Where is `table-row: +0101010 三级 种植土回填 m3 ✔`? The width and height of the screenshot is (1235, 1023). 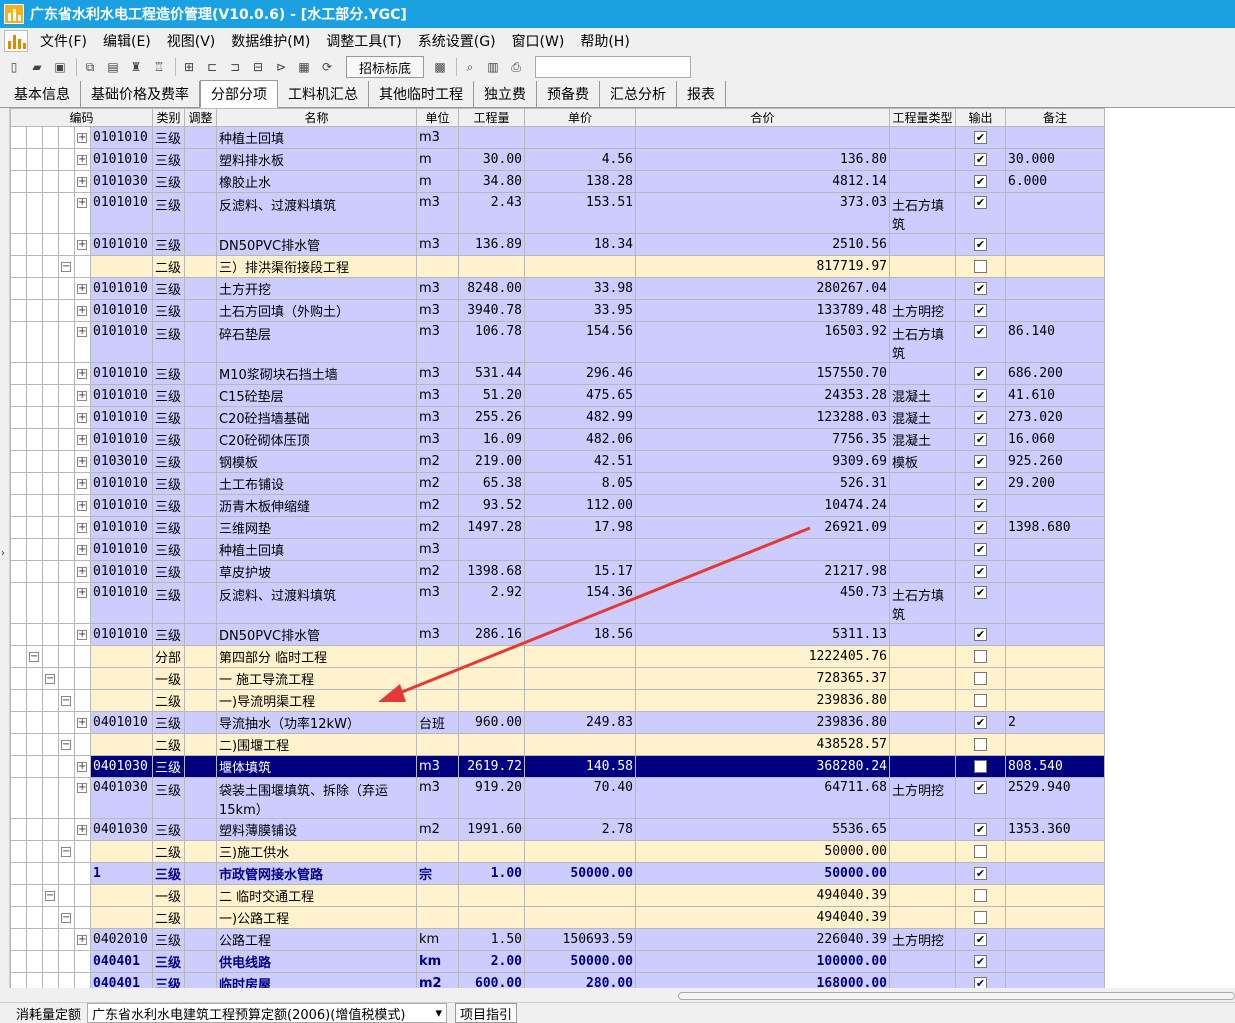
table-row: +0101010 三级 种植土回填 m3 ✔ is located at coordinates (557, 549).